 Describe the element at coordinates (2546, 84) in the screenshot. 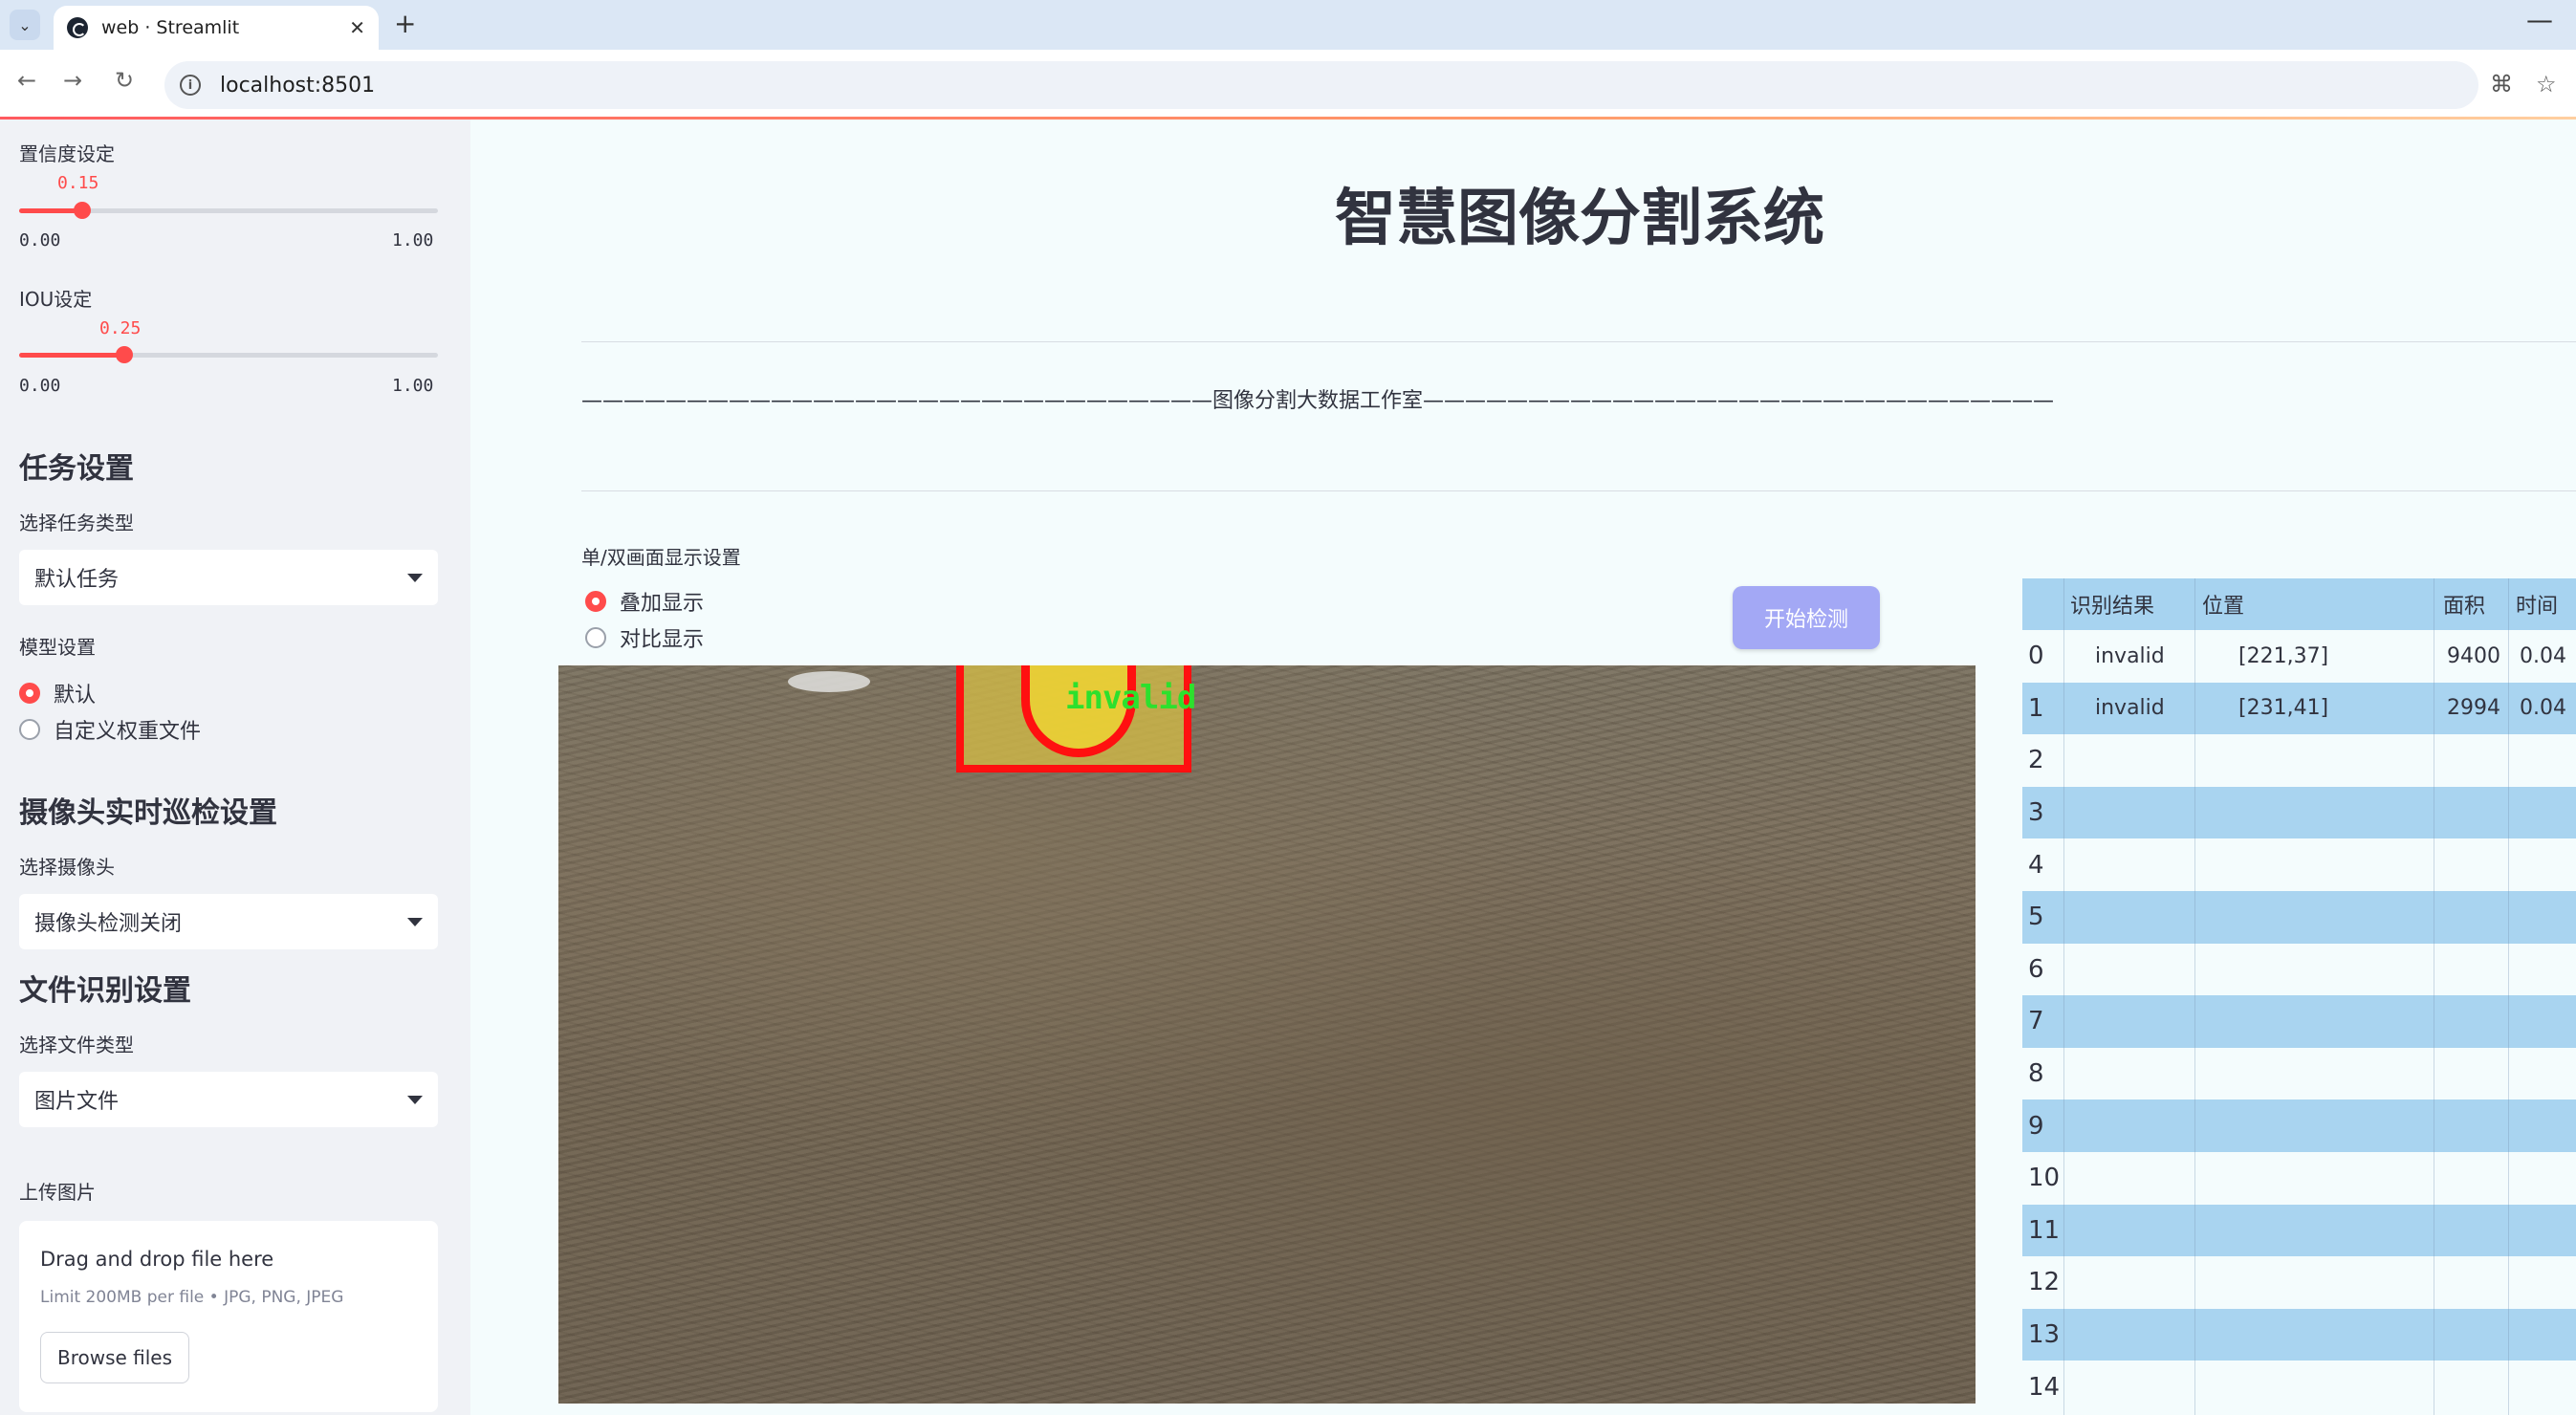

I see `bookmark-star-icon: ☆` at that location.